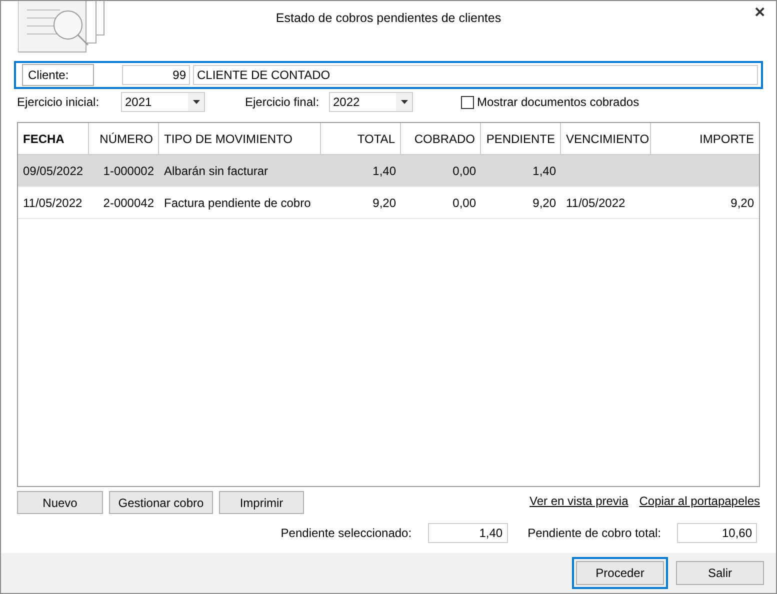 The image size is (777, 594). I want to click on footer-button: Salir, so click(720, 573).